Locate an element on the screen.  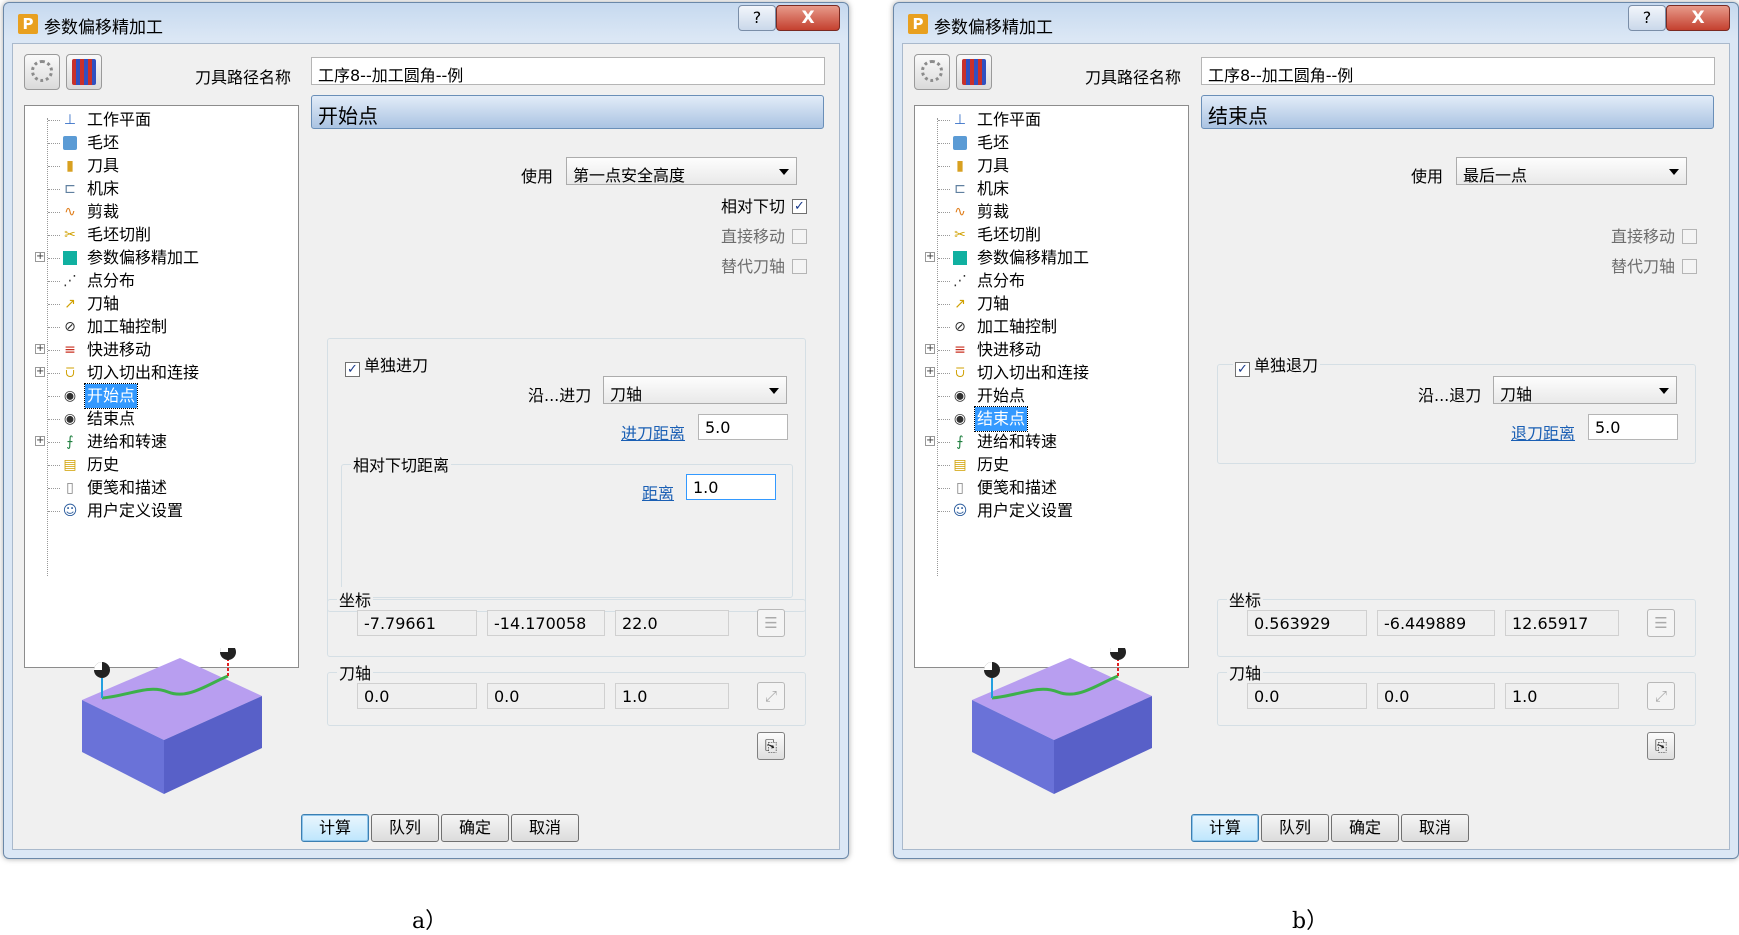
use-select: 第一点安全高度 is located at coordinates (681, 171).